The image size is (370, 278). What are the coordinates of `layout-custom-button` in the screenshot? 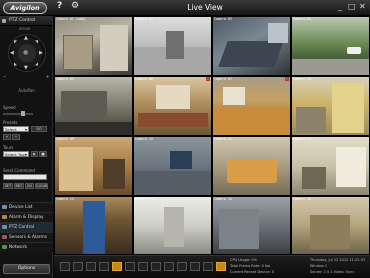 It's located at (169, 266).